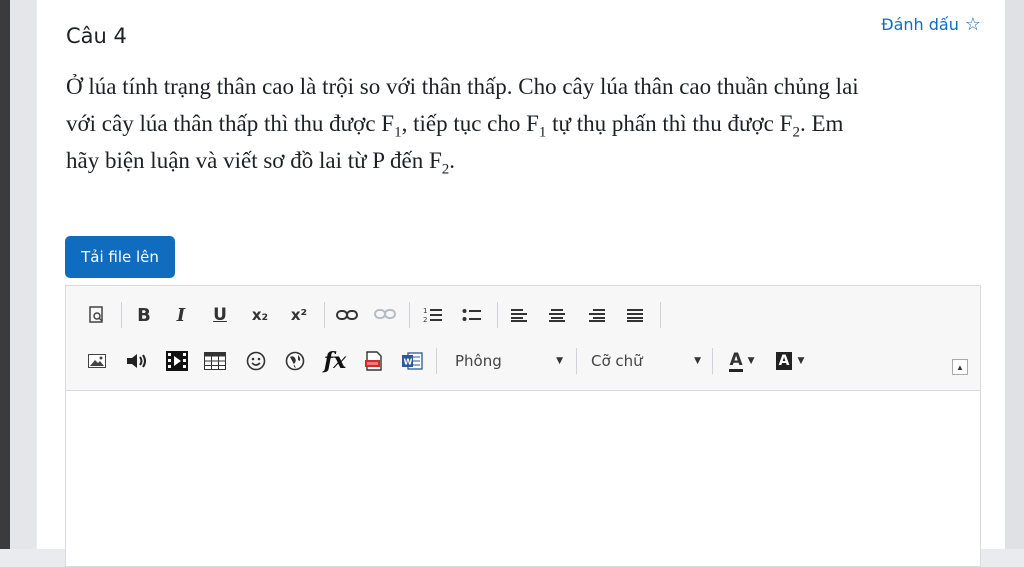  What do you see at coordinates (260, 315) in the screenshot?
I see `subscript-button: x₂` at bounding box center [260, 315].